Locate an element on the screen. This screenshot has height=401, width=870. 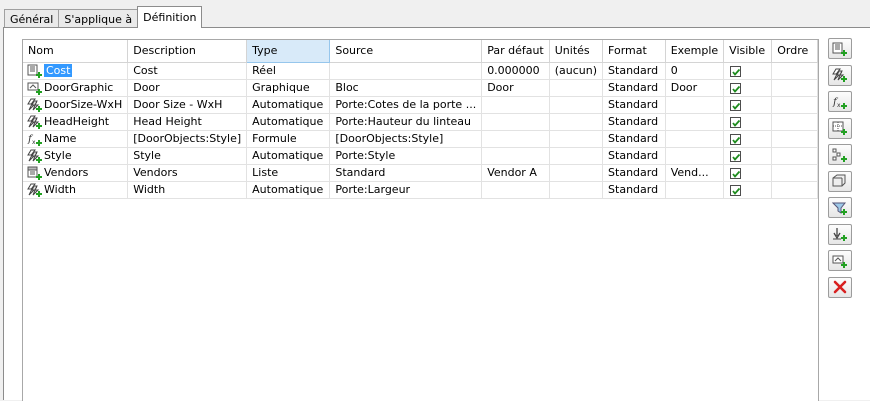
type-cell: Formule is located at coordinates (288, 139).